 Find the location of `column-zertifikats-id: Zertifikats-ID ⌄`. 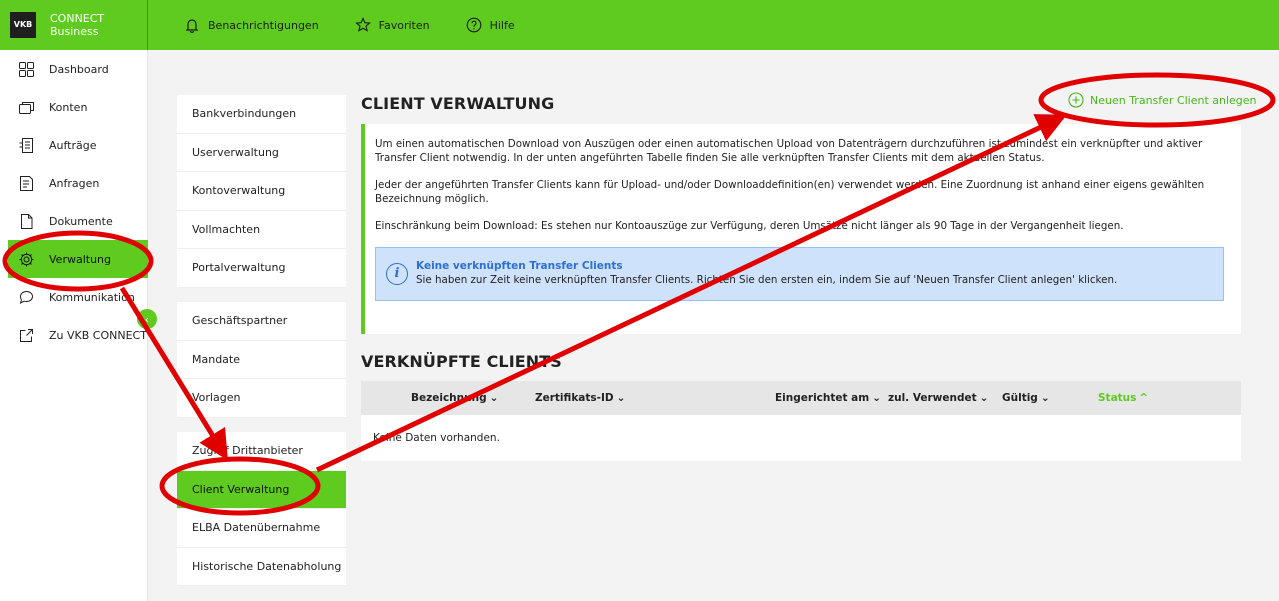

column-zertifikats-id: Zertifikats-ID ⌄ is located at coordinates (580, 398).